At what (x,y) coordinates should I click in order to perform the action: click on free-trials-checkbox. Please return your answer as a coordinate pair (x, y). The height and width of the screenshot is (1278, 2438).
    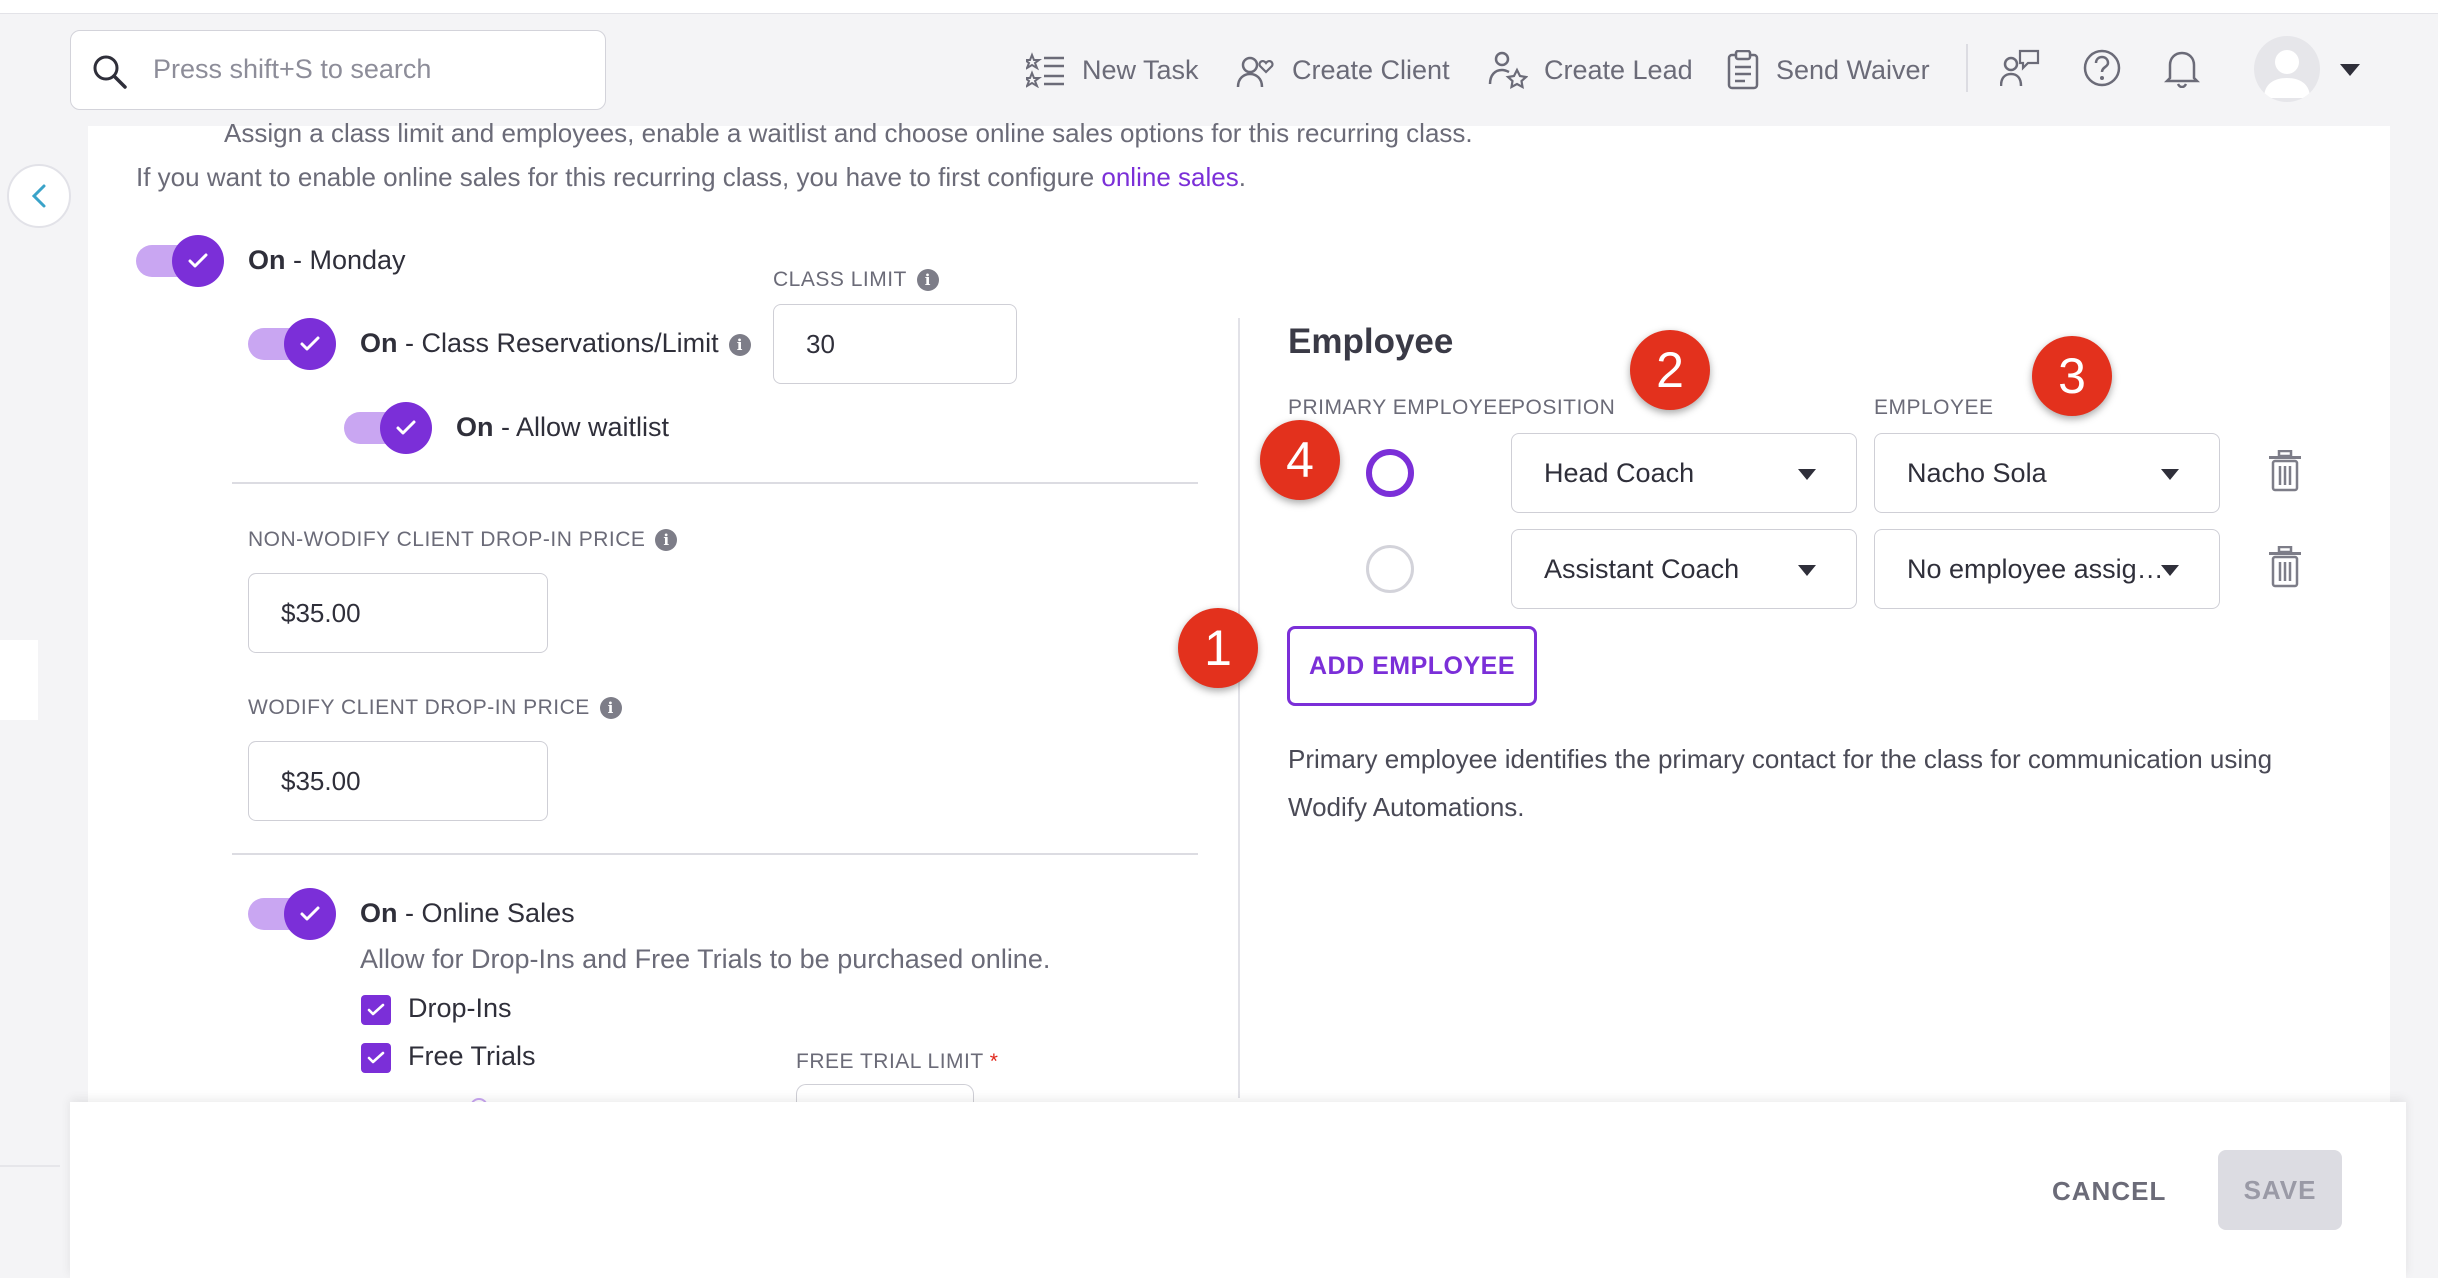
    Looking at the image, I should click on (376, 1058).